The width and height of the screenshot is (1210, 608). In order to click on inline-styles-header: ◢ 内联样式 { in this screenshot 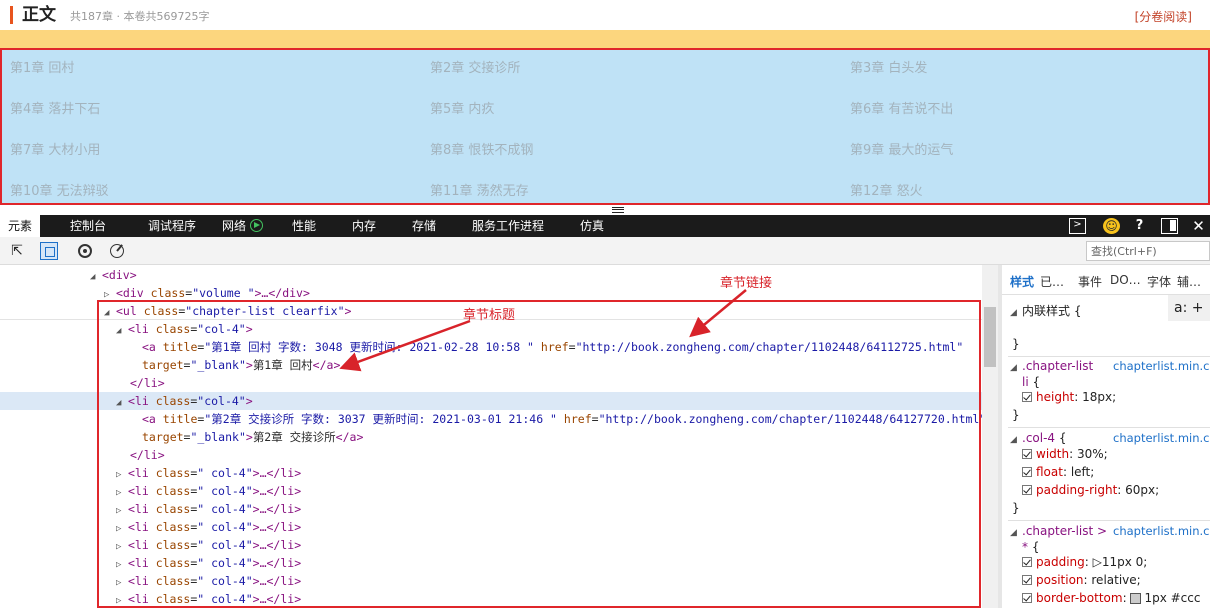, I will do `click(1110, 311)`.